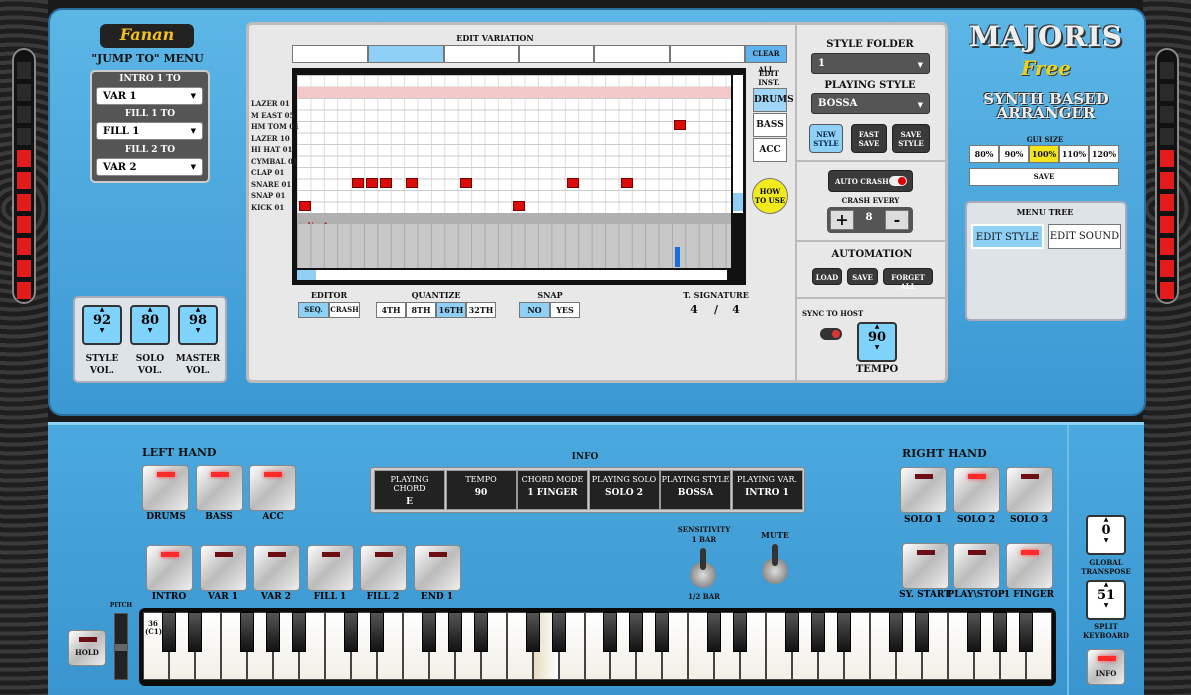 This screenshot has height=695, width=1191. Describe the element at coordinates (1106, 600) in the screenshot. I see `split-keyboard-spinner: ▲ 51 ▼` at that location.